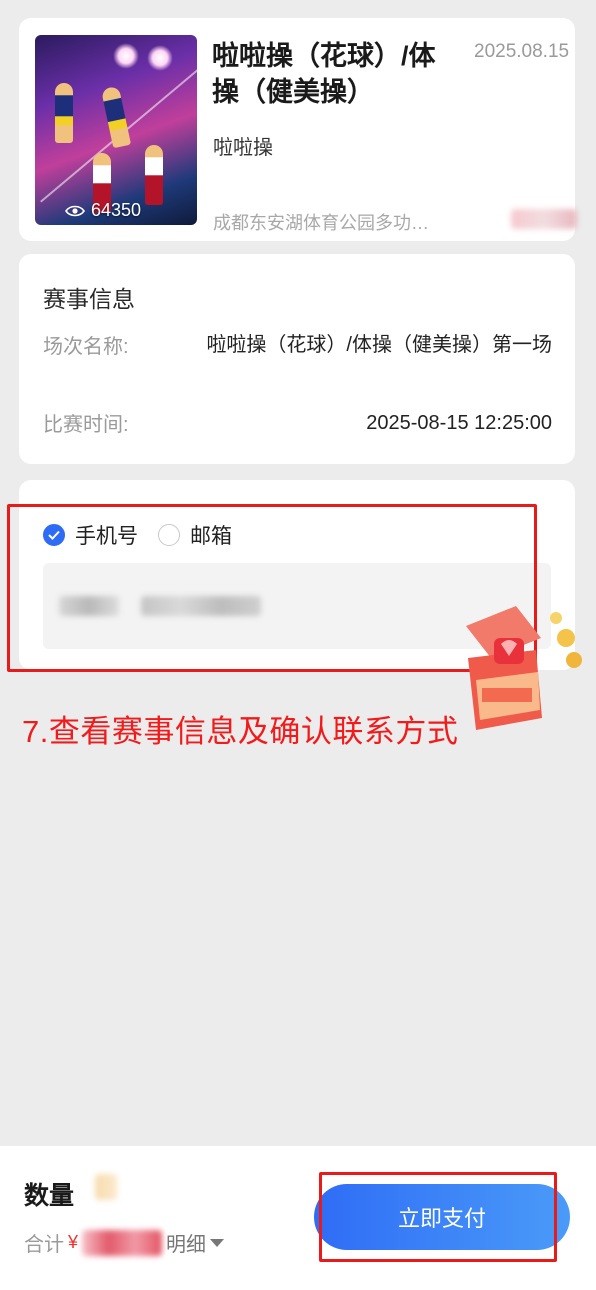 The image size is (596, 1290). Describe the element at coordinates (116, 210) in the screenshot. I see `view-count-value: 64350` at that location.